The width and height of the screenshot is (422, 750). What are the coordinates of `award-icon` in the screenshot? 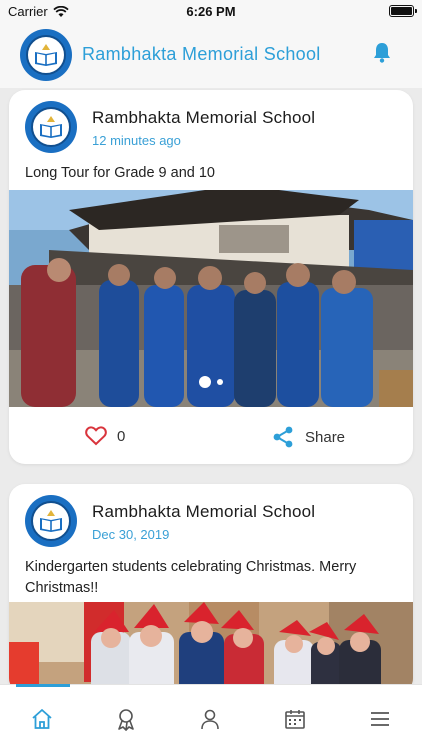 It's located at (126, 719).